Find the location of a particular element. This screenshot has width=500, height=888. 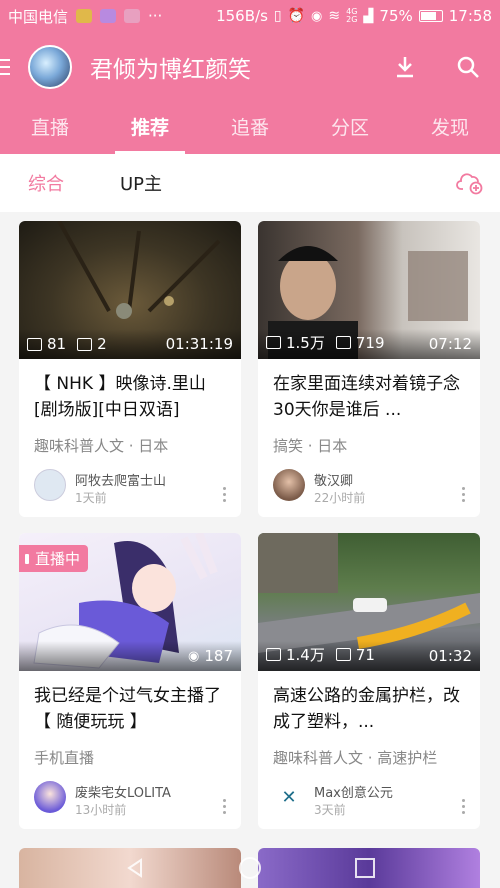

app-header: 君倾为博红颜笑 is located at coordinates (250, 67).